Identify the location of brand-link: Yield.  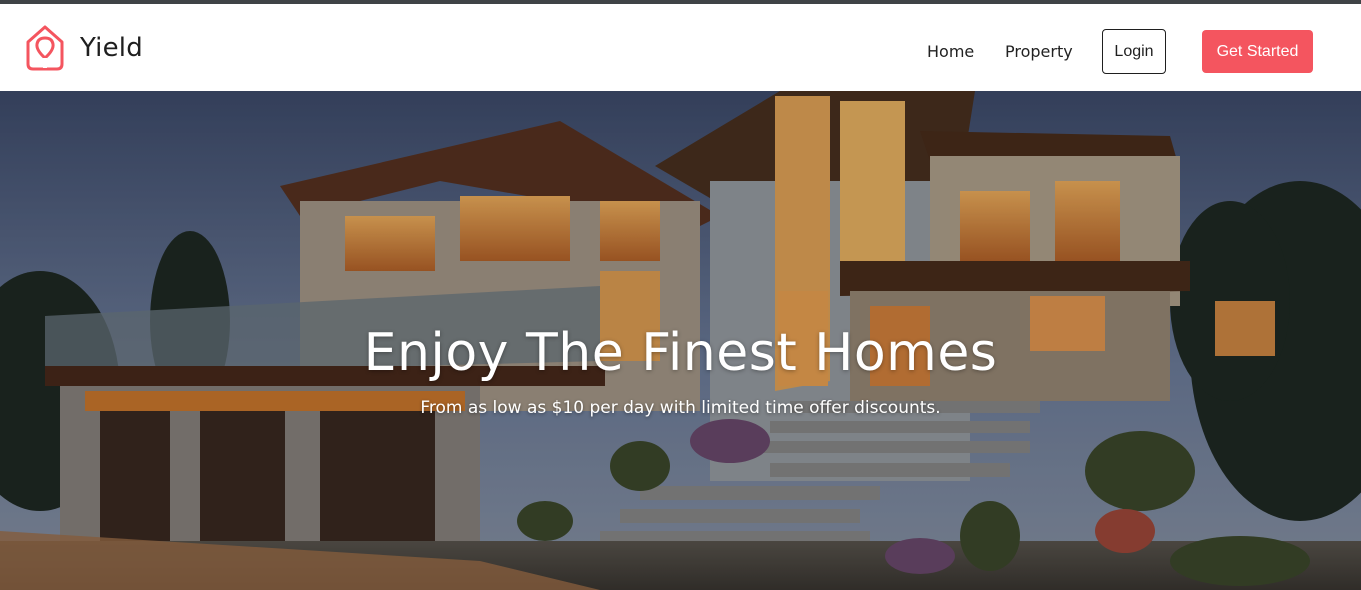
(83, 48).